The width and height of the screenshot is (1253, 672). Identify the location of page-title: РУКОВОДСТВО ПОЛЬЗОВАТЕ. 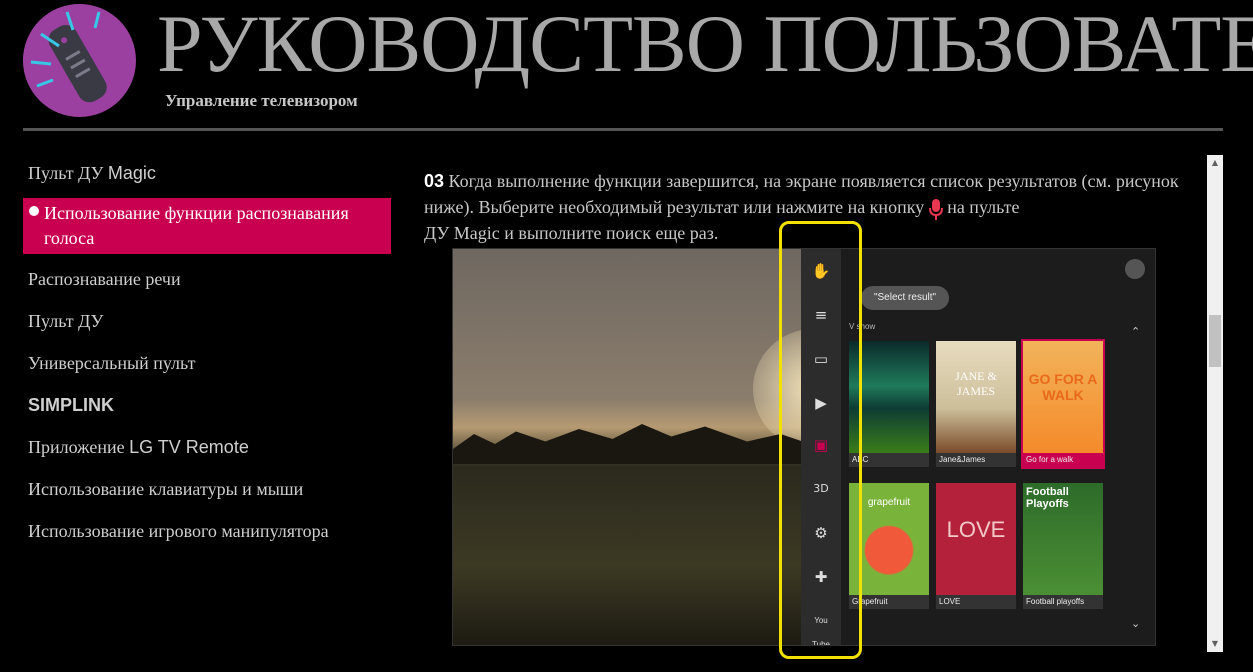
(705, 44).